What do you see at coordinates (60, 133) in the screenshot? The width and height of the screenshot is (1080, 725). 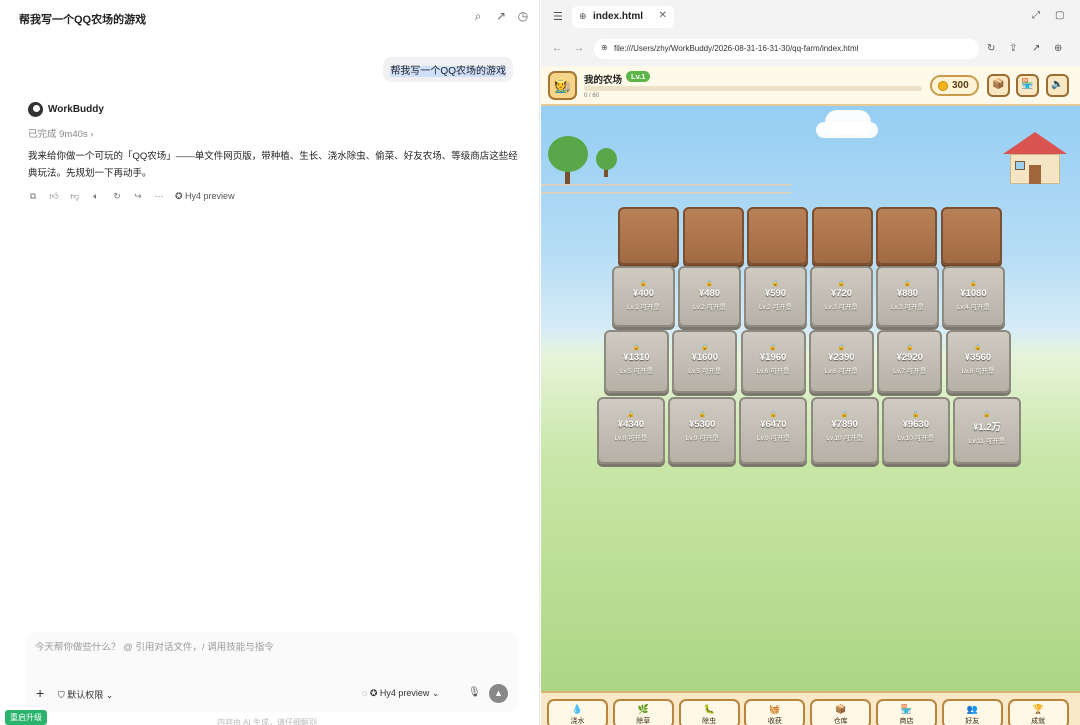 I see `task-status: 已完成 9m40s ›` at bounding box center [60, 133].